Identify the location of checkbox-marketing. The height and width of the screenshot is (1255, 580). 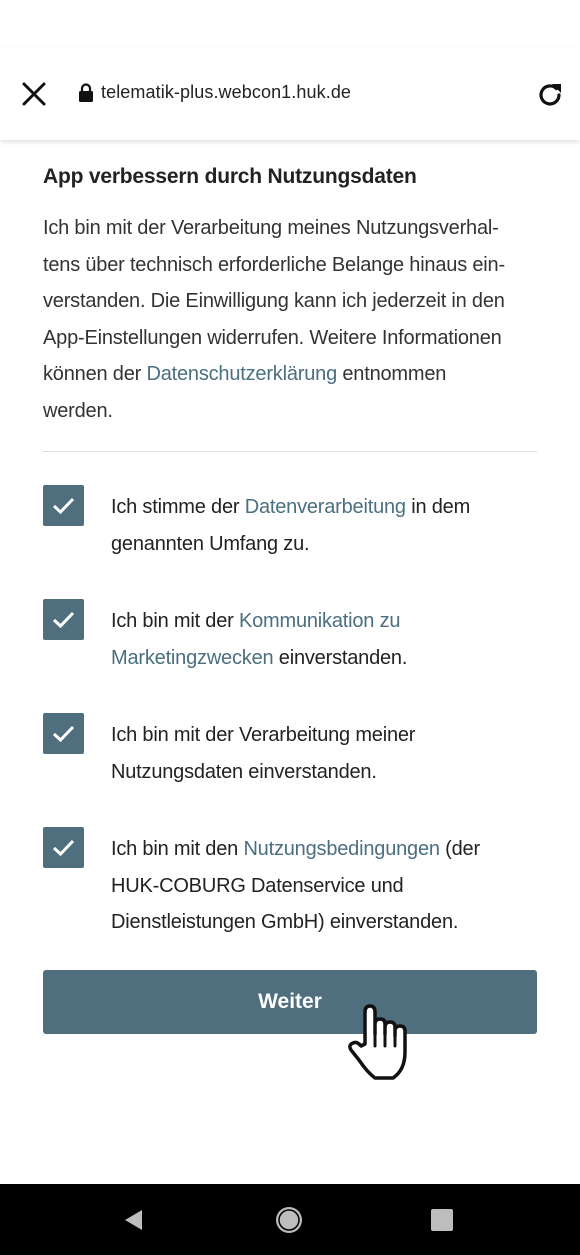
(63, 619).